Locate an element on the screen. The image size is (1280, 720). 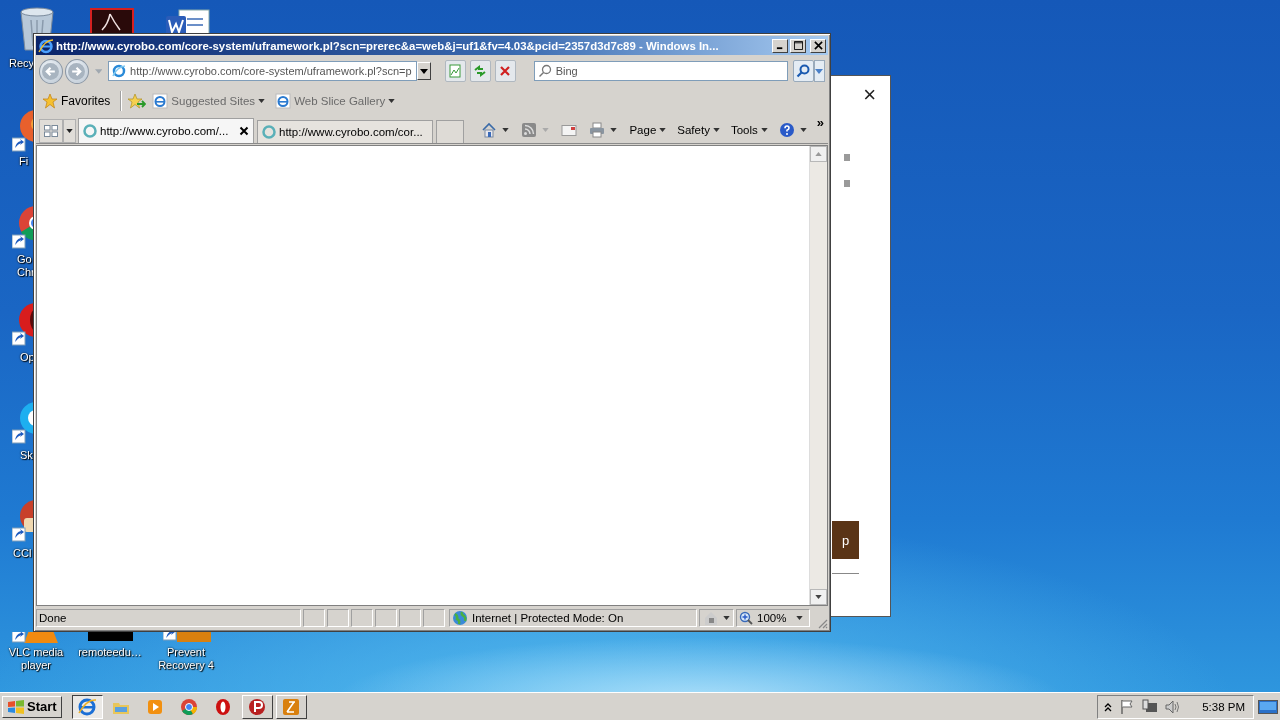
close-tab-icon is located at coordinates (244, 131).